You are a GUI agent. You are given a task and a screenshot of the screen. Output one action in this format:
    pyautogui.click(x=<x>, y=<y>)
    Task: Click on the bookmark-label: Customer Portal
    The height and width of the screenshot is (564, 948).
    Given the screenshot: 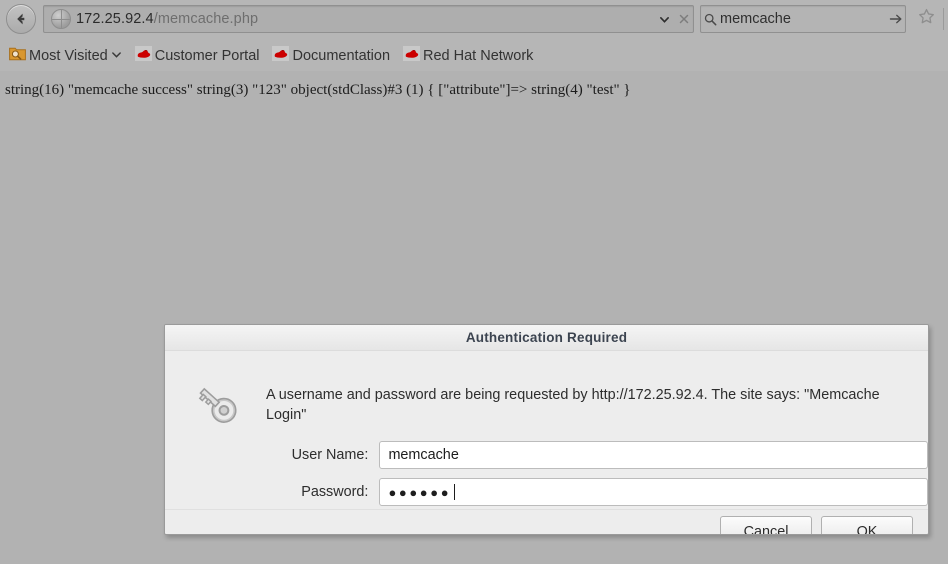 What is the action you would take?
    pyautogui.click(x=207, y=55)
    